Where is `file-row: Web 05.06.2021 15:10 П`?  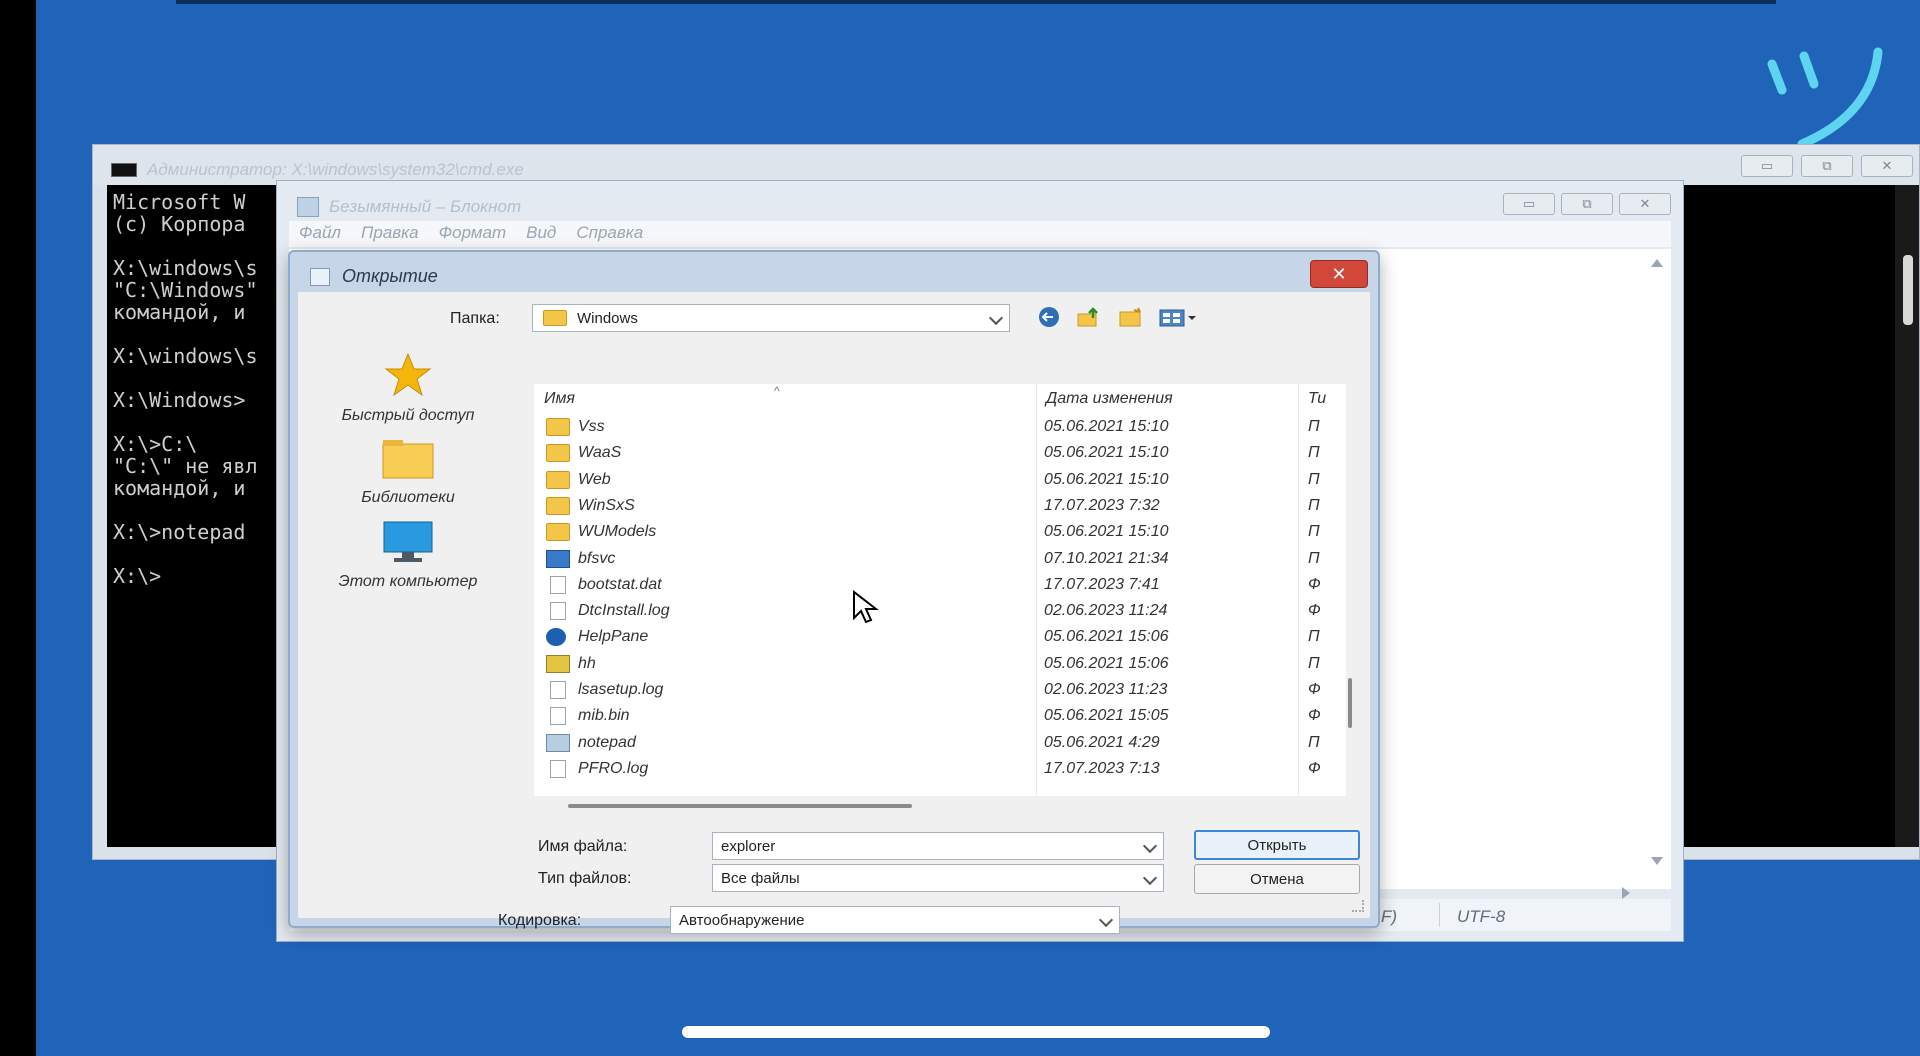 file-row: Web 05.06.2021 15:10 П is located at coordinates (940, 480).